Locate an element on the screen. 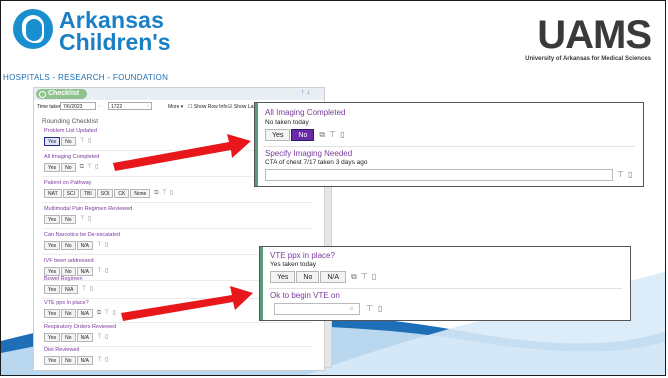 The image size is (668, 378). vte-popup-buttons: Yes No N/A ⧉ ⊤ ▯ is located at coordinates (323, 280).